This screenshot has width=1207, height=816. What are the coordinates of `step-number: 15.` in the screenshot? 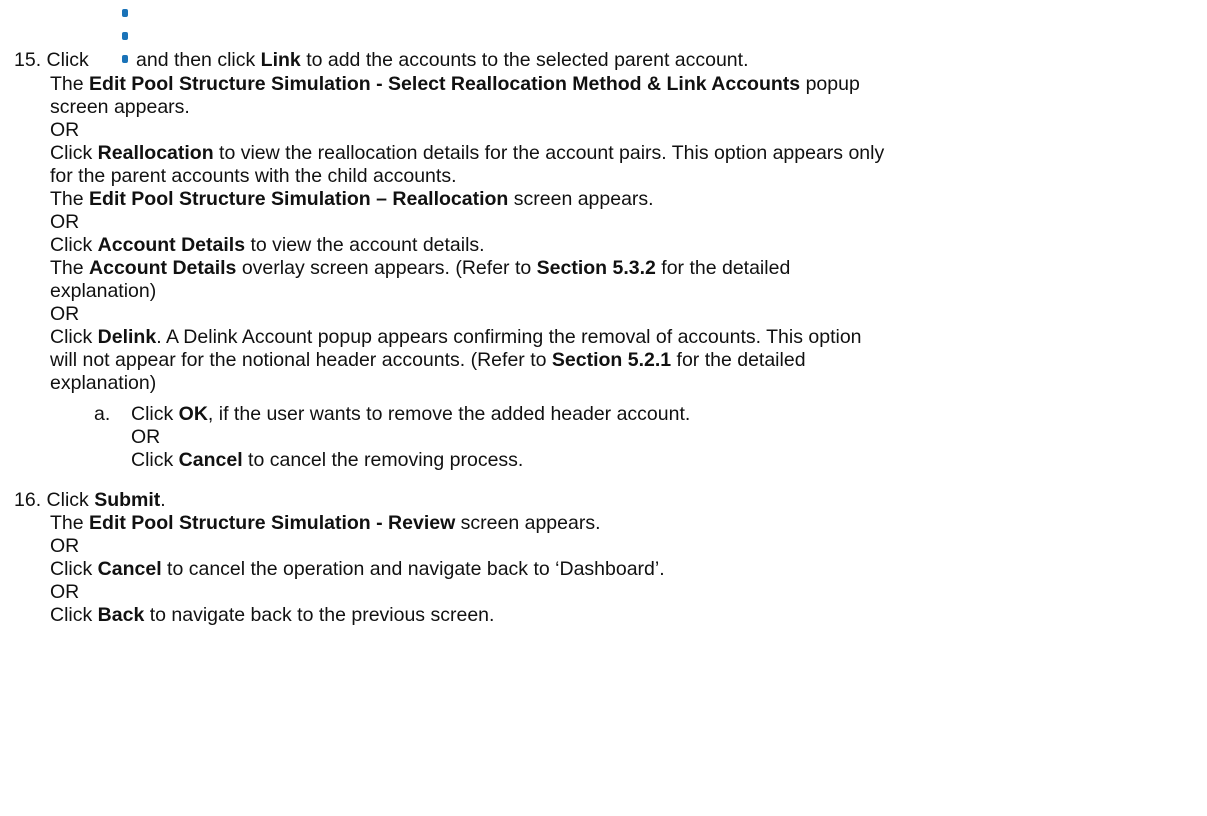 It's located at (28, 60).